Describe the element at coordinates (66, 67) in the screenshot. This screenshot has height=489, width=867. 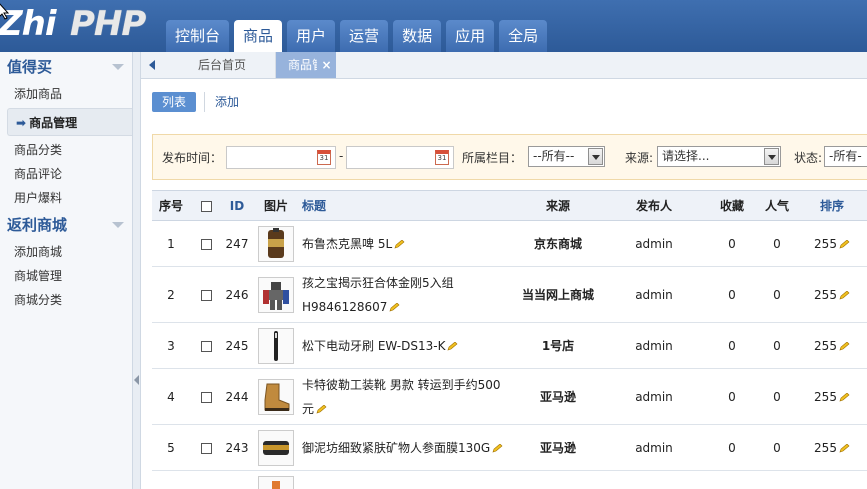
I see `sidebar-group-title: 值得买` at that location.